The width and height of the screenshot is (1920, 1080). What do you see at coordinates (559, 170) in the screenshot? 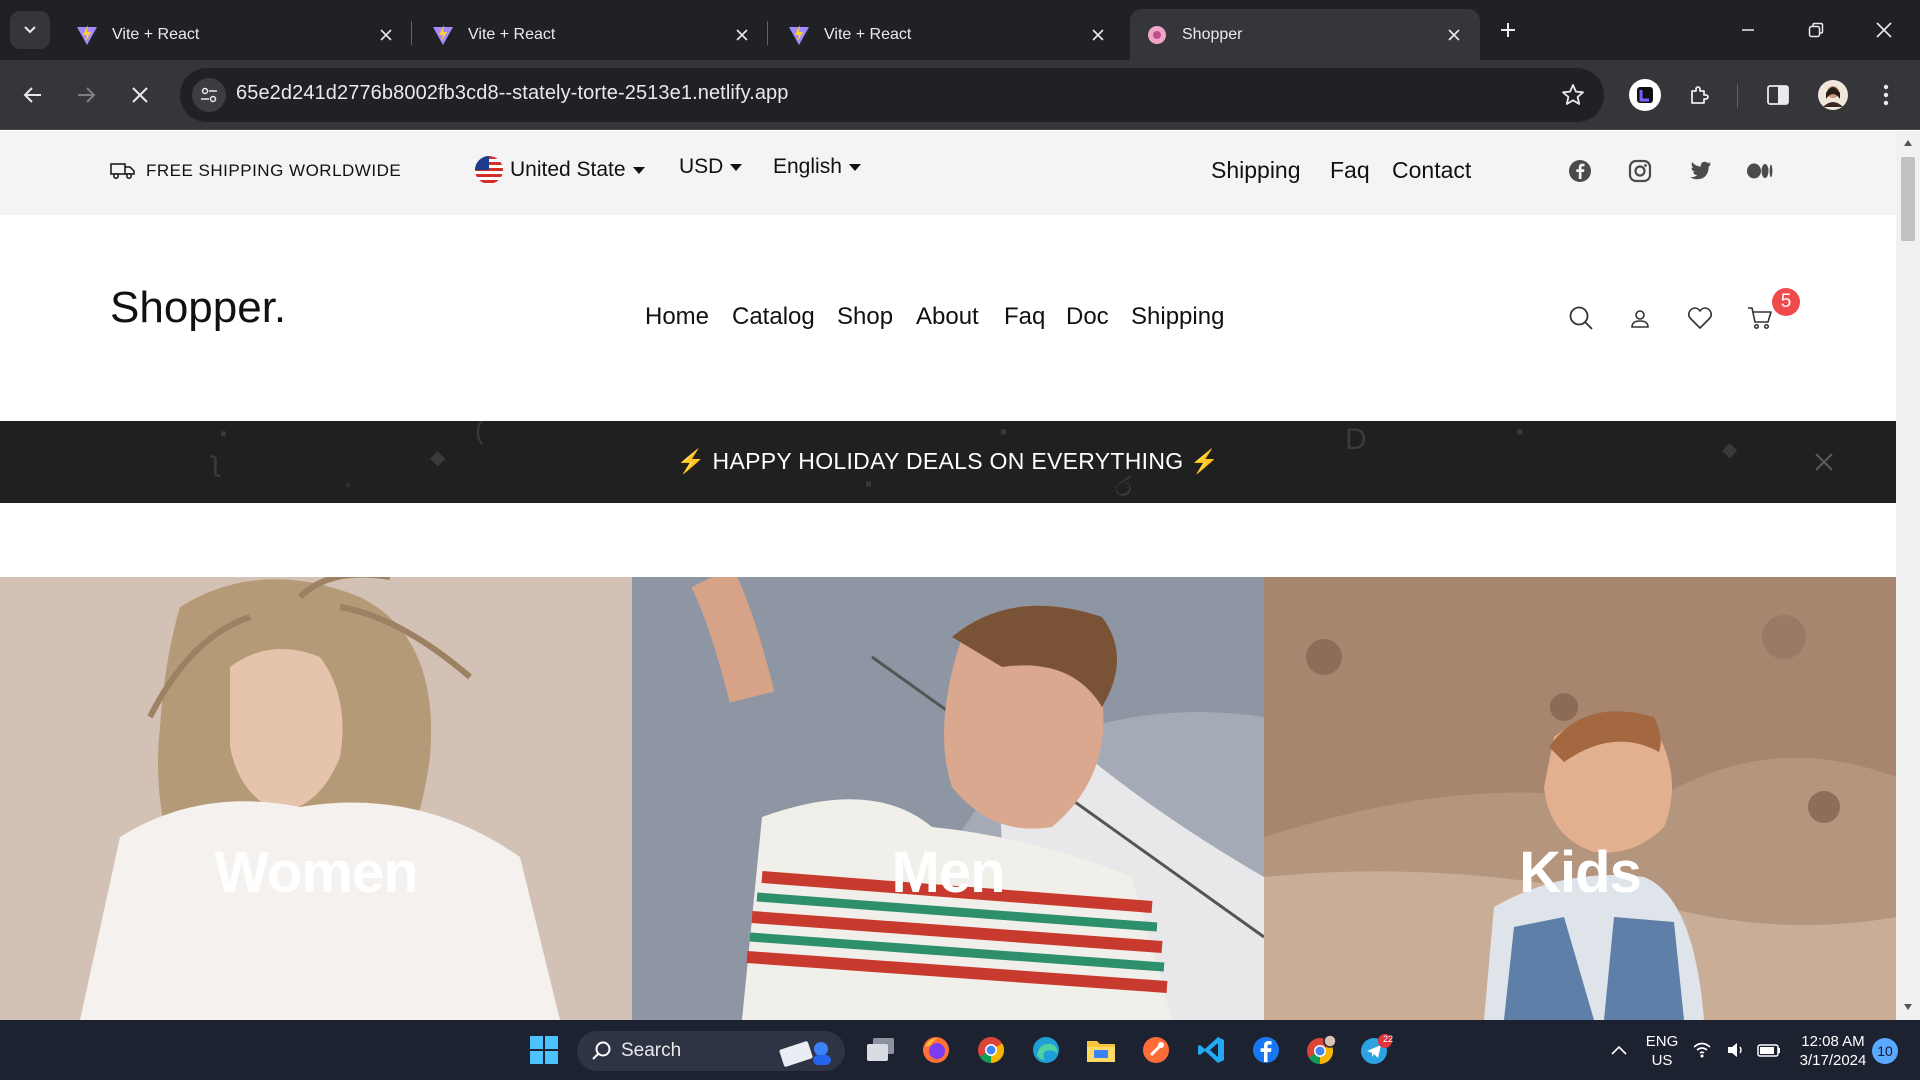
I see `country-dropdown: United State` at bounding box center [559, 170].